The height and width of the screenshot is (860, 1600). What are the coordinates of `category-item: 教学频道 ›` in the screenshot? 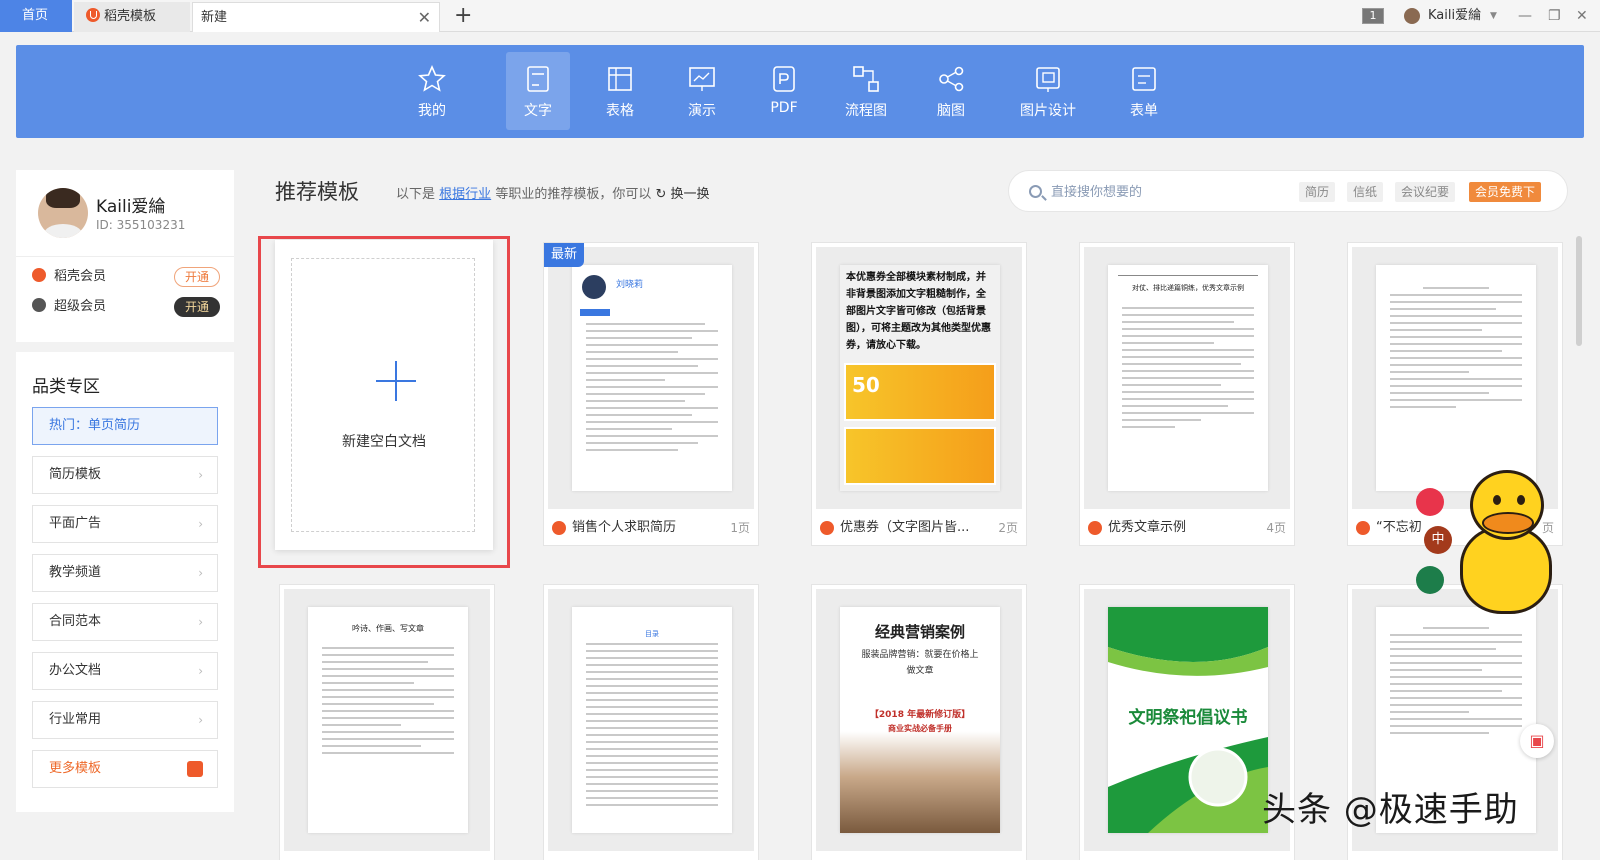 It's located at (125, 573).